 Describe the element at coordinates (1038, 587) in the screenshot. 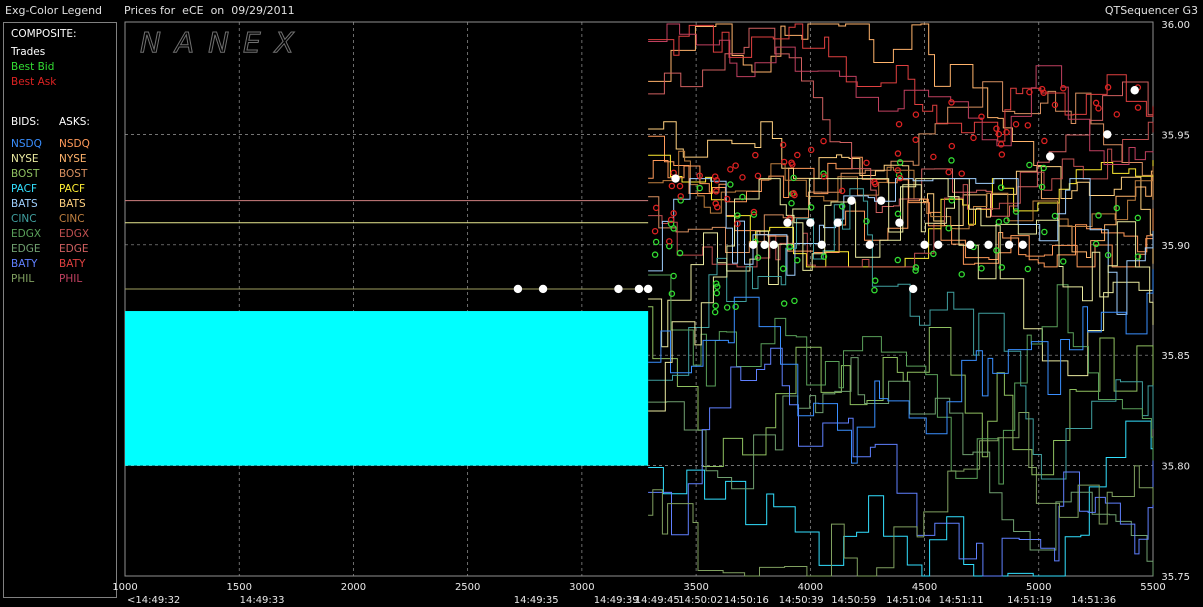

I see `x-tick-label: 5000` at that location.